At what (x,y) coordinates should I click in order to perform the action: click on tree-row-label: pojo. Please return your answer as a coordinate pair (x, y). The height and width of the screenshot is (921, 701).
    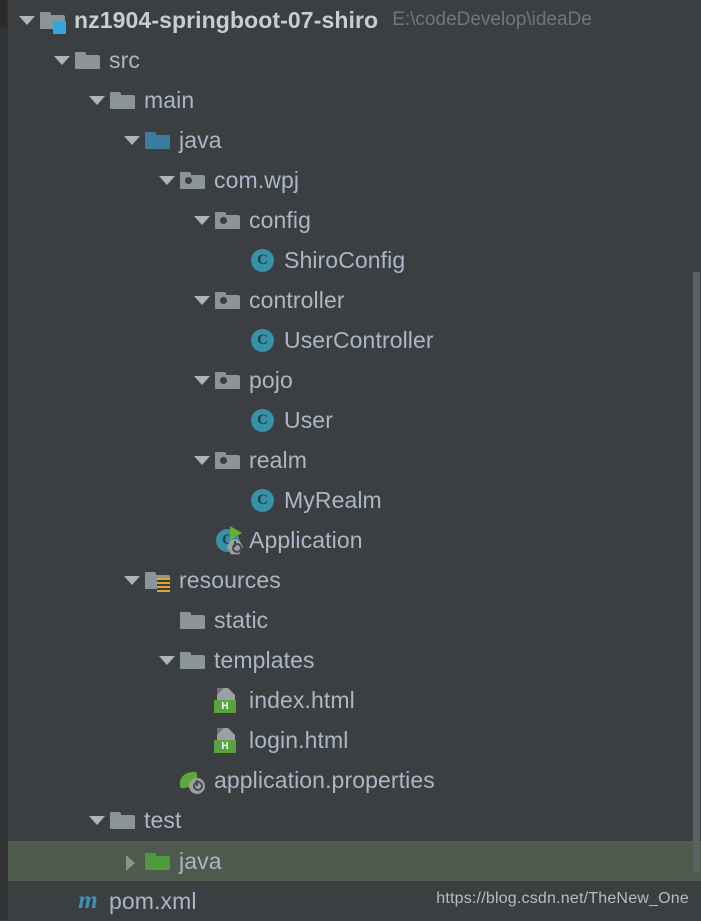
    Looking at the image, I should click on (271, 379).